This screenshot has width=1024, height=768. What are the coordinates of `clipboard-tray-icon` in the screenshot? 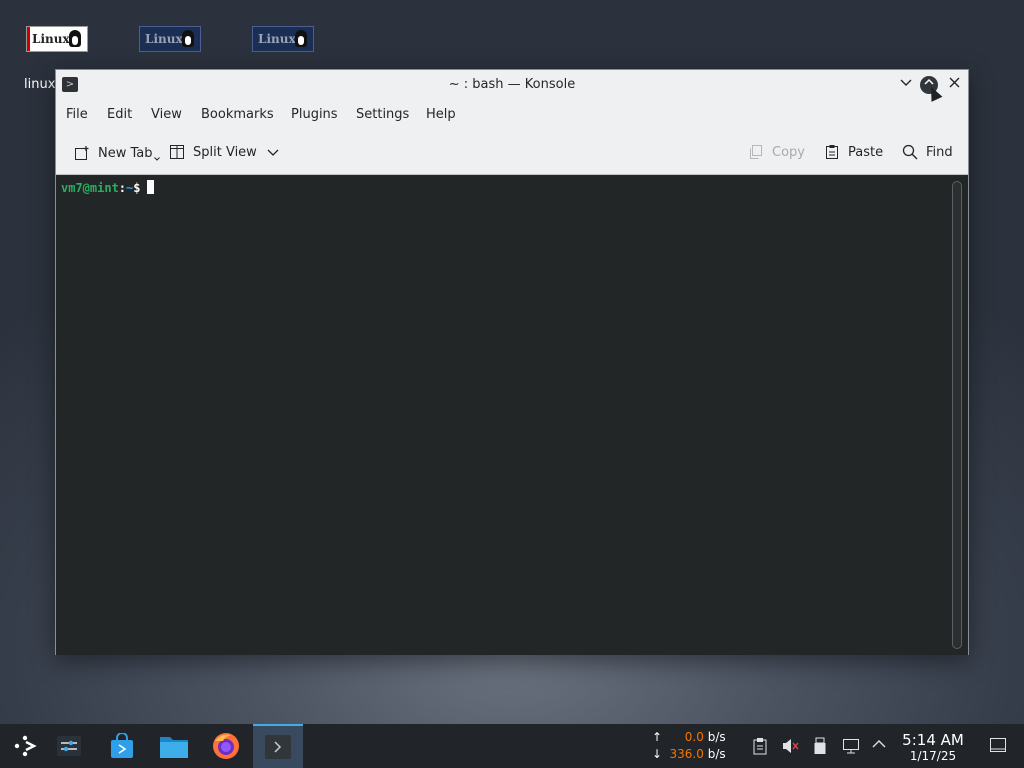 It's located at (760, 748).